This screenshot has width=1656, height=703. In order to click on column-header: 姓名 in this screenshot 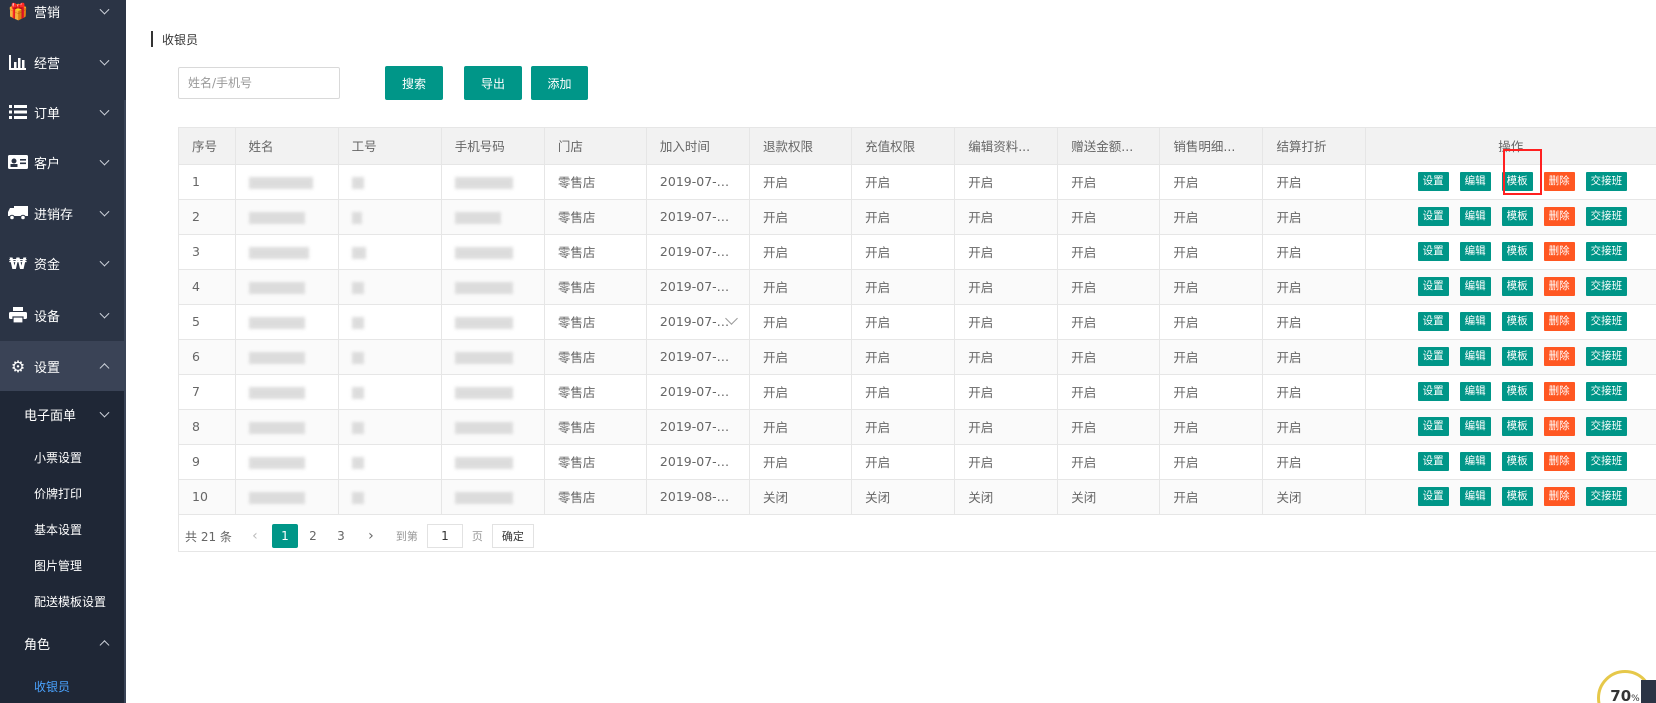, I will do `click(287, 146)`.